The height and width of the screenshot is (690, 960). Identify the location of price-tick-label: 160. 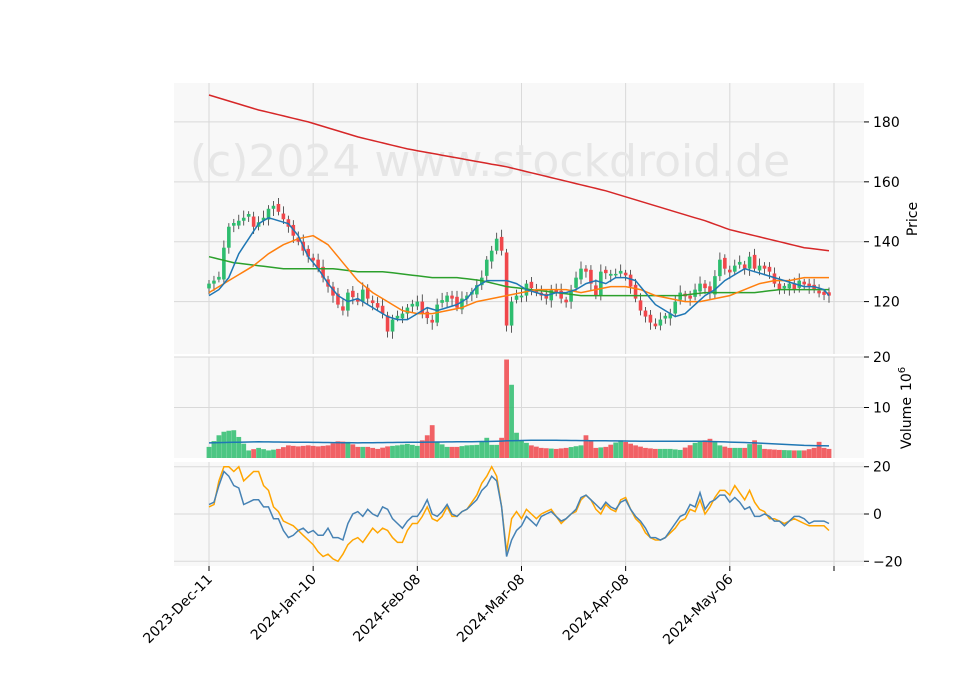
(886, 183).